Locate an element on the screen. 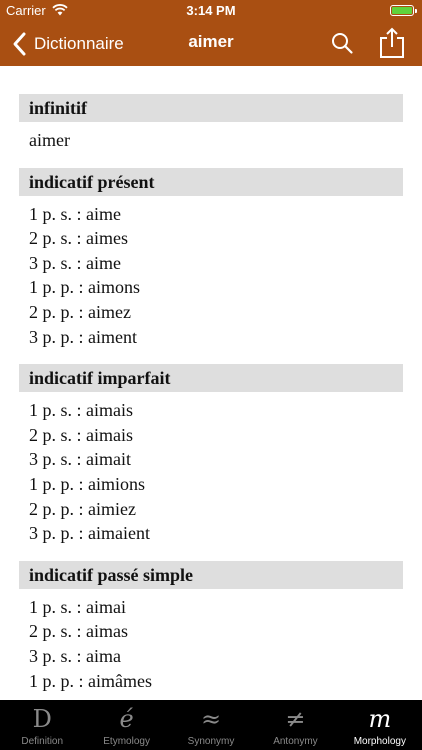  clock: 3:14 PM is located at coordinates (211, 10).